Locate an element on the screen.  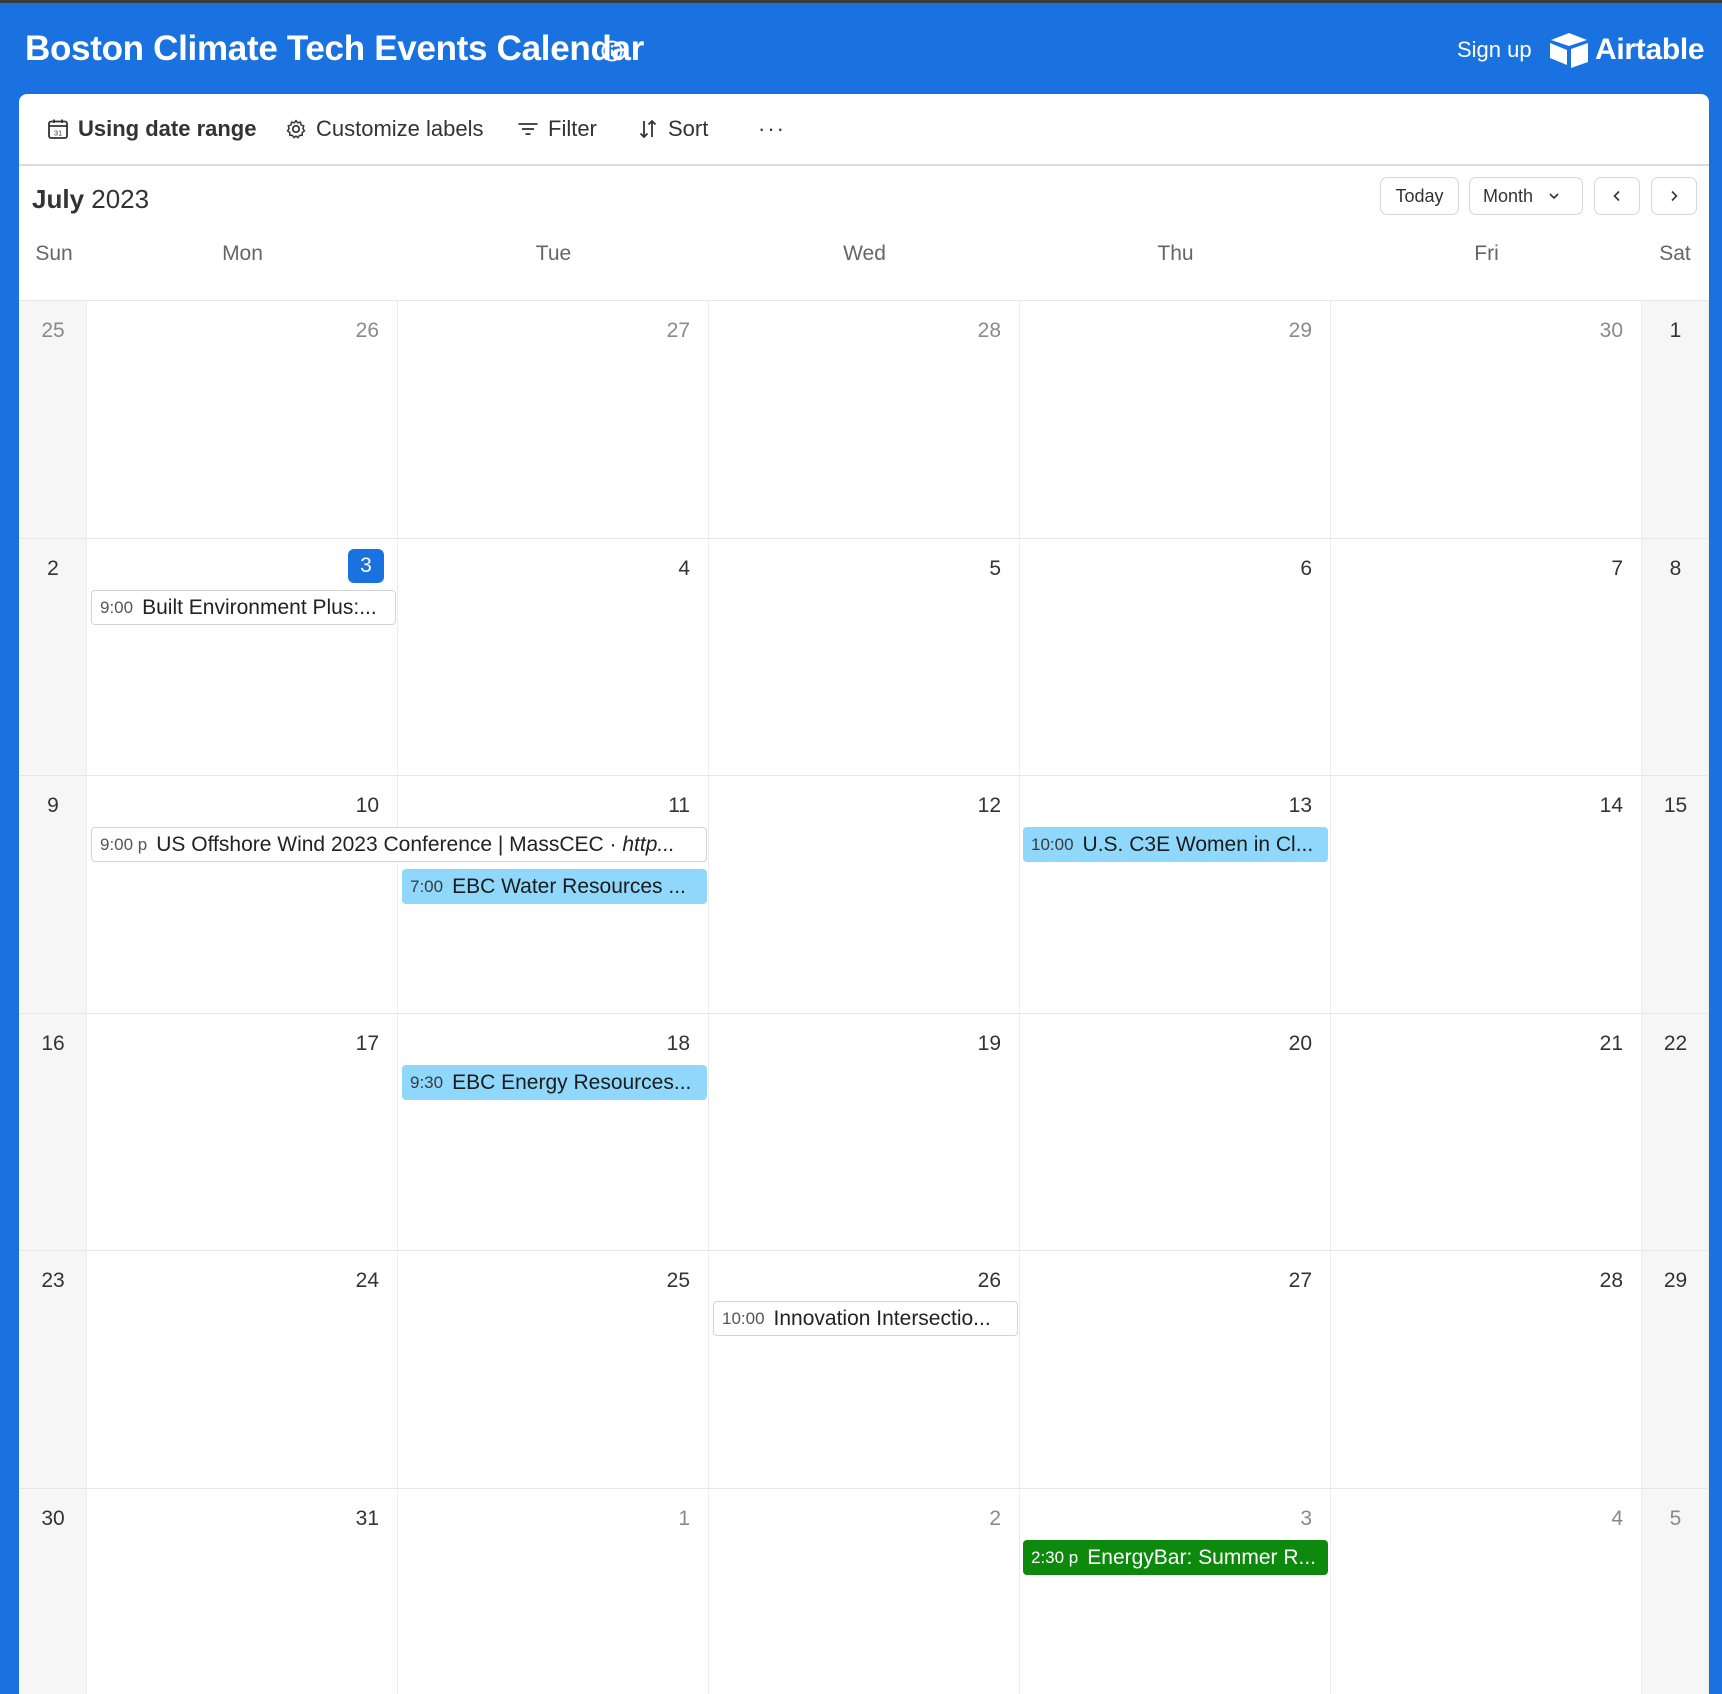
day-cell-fri: 14 is located at coordinates (1486, 894).